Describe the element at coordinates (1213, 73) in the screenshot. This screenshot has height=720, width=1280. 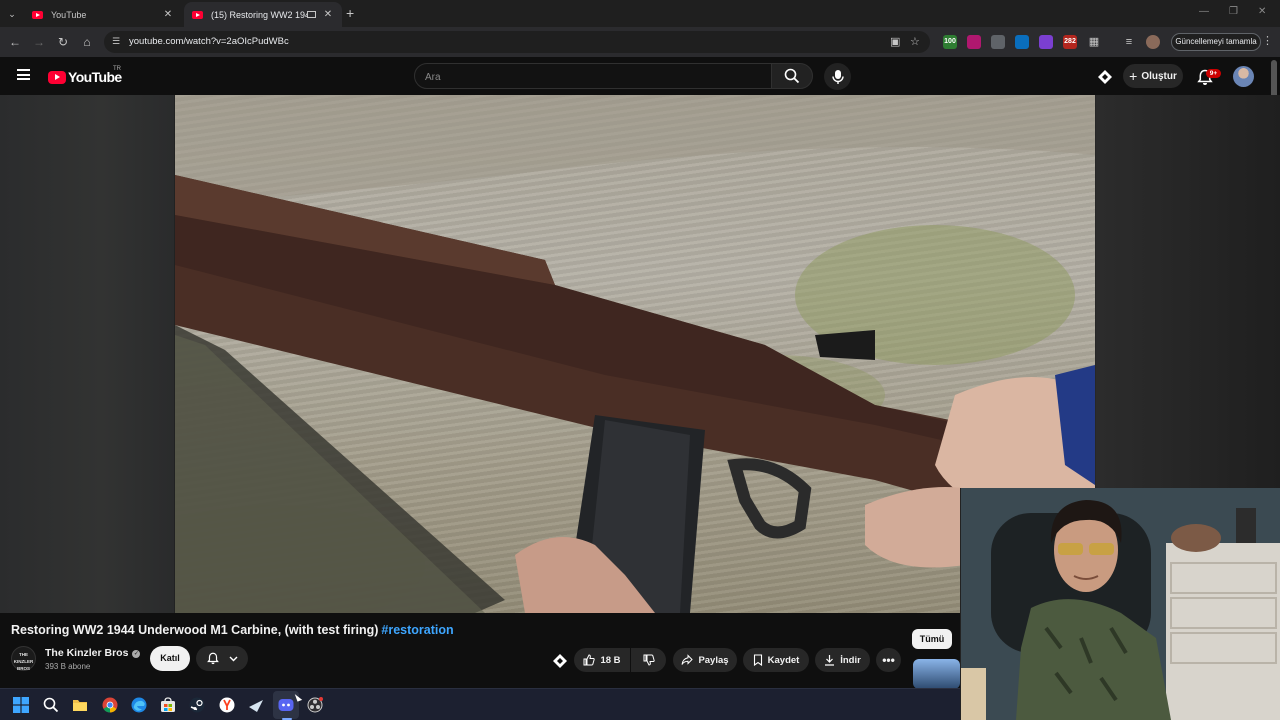
I see `notification-count-badge: 9+` at that location.